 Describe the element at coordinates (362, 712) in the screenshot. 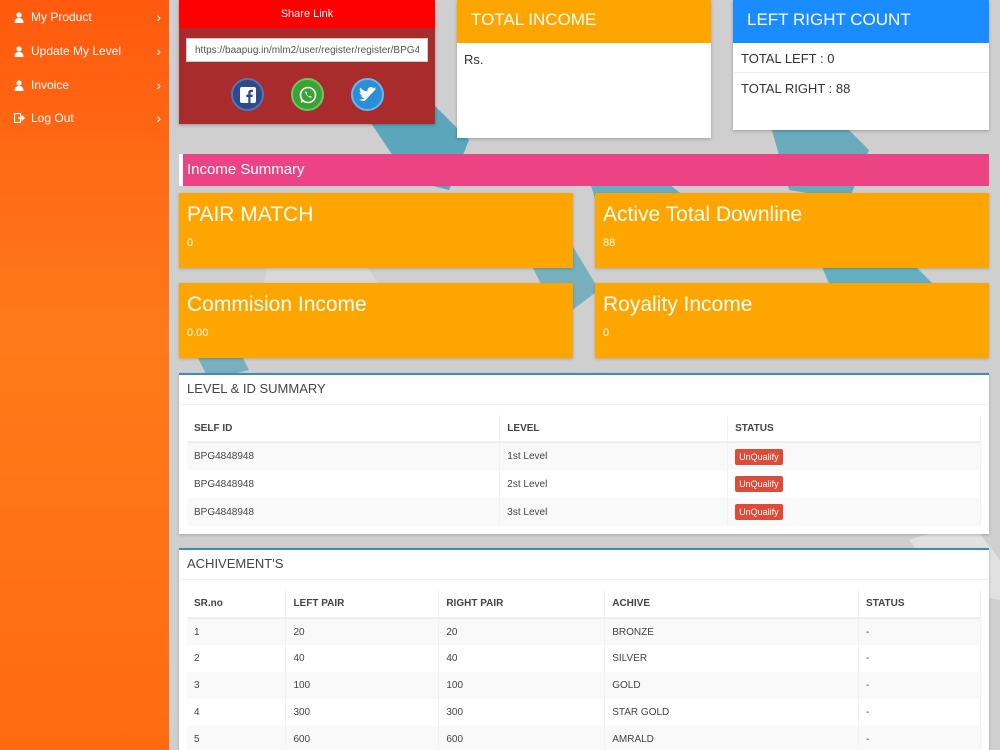

I see `left-pair-cell: 300` at that location.